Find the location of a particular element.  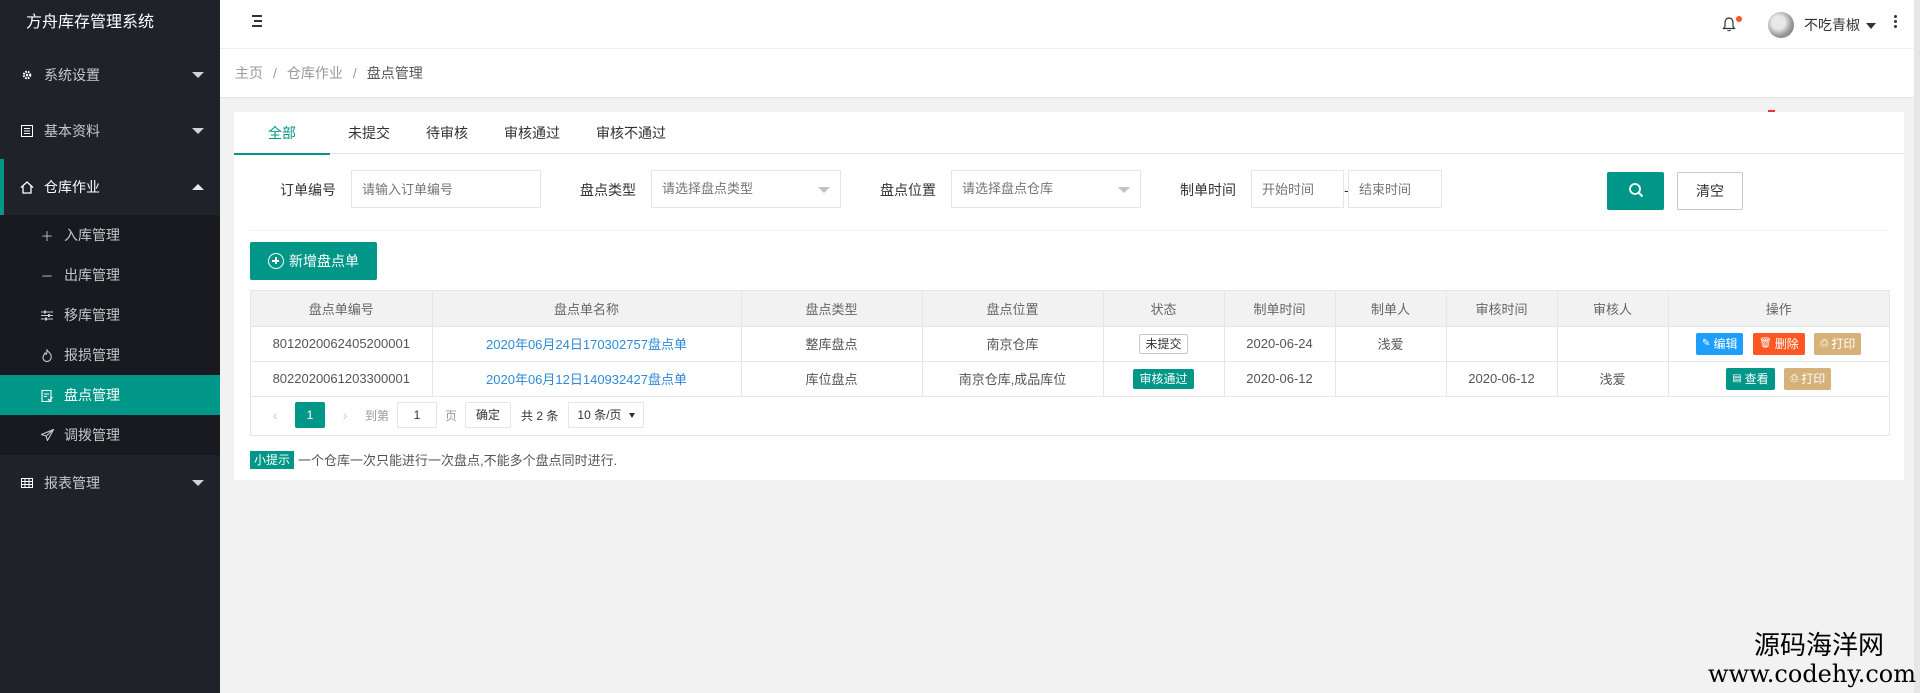

column-header: 盘点单编号 is located at coordinates (342, 309).